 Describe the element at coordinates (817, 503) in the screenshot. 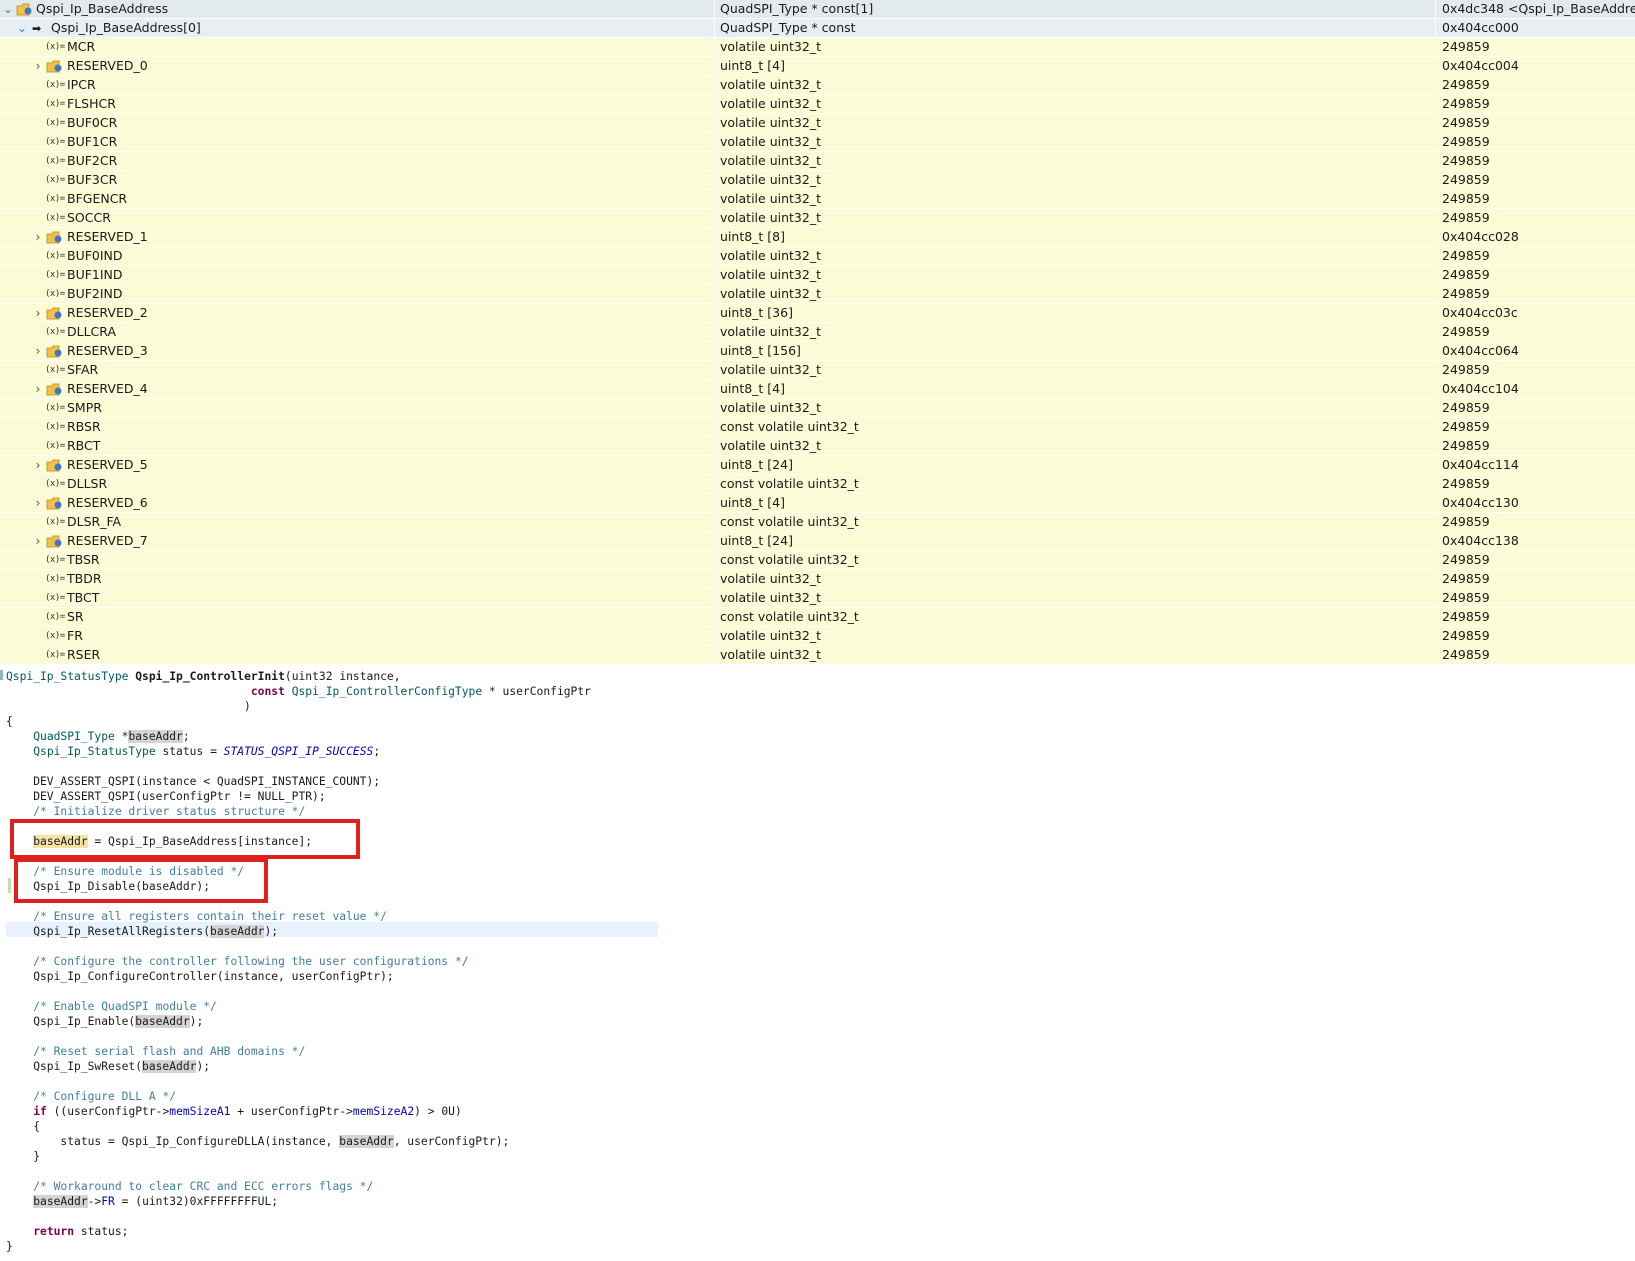

I see `variable-row: › RESERVED_6 uint8_t [4] 0x404cc130` at that location.